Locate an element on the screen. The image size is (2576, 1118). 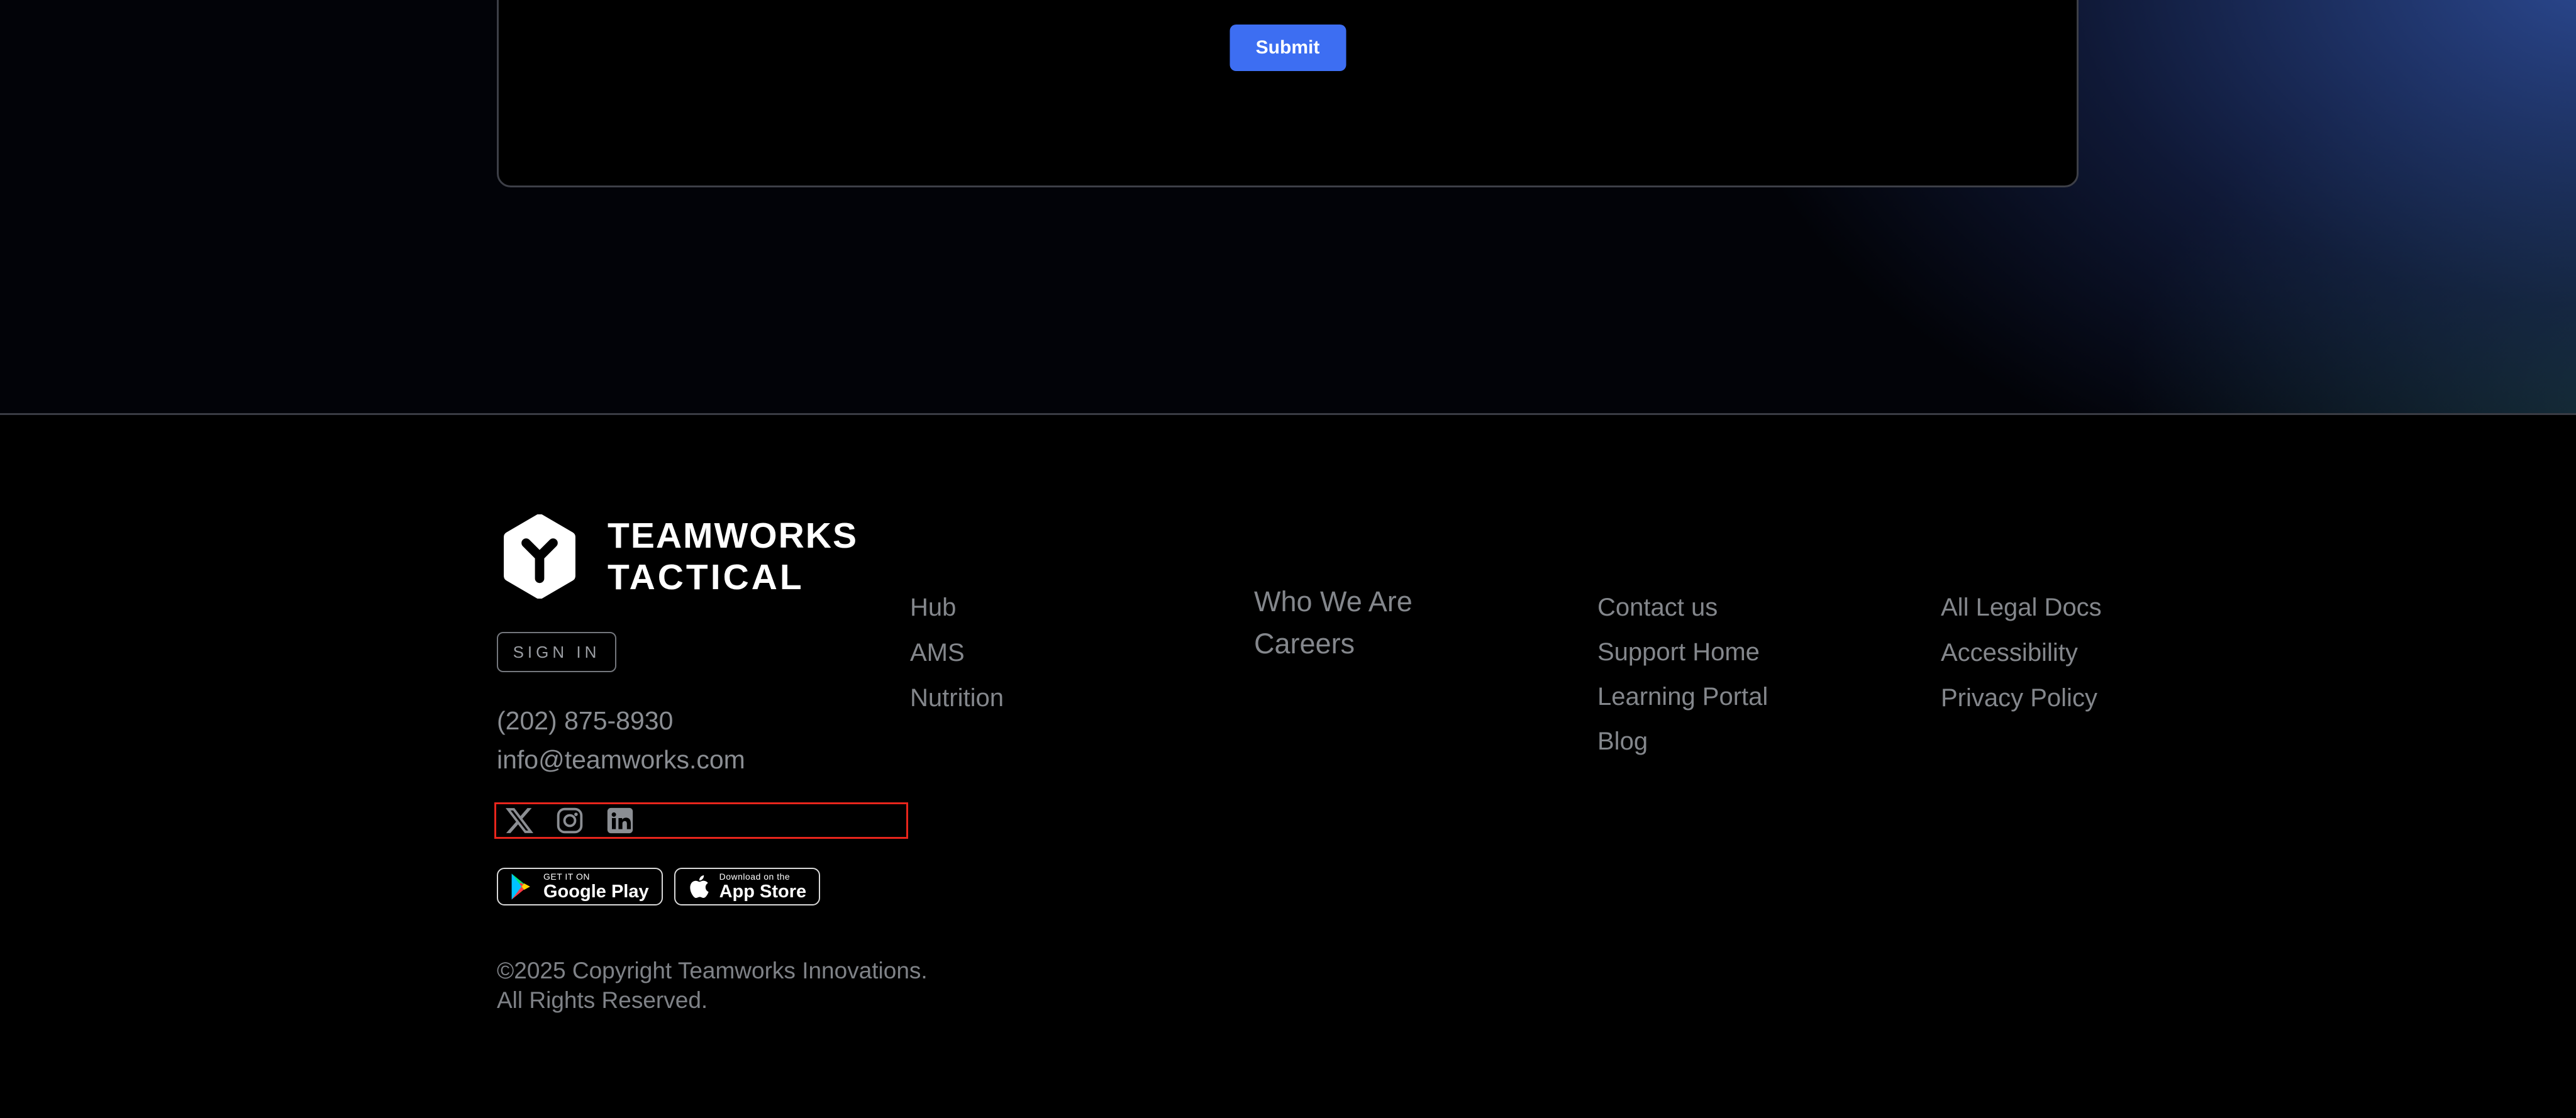
brand-wordmark: TEAMWORKS TACTICAL is located at coordinates (733, 557).